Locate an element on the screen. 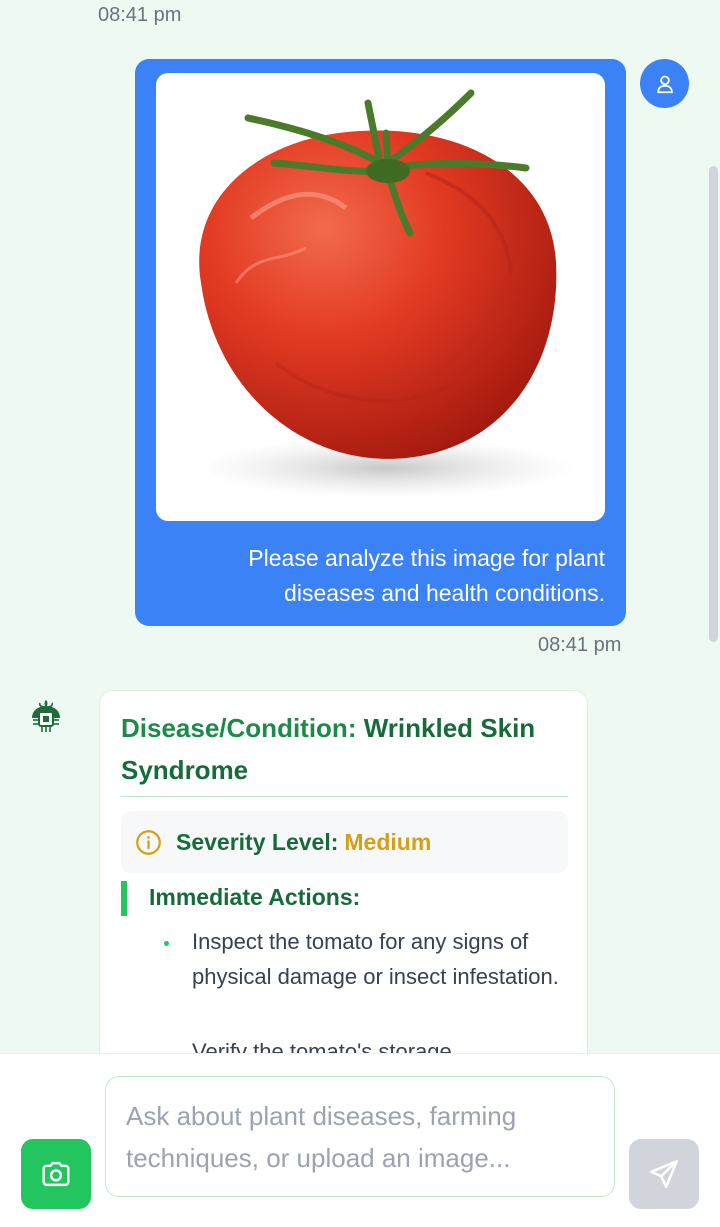  user-icon is located at coordinates (664, 84).